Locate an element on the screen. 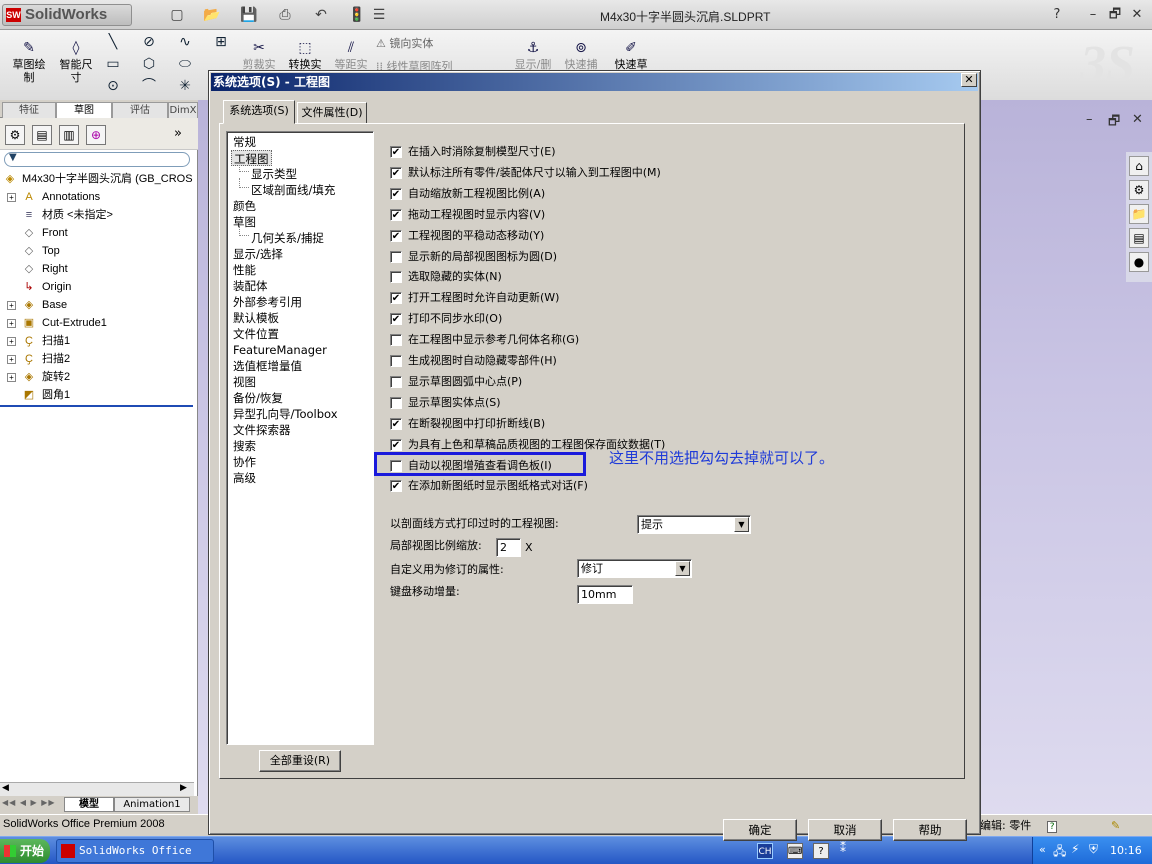  start-button: 开始 is located at coordinates (25, 851).